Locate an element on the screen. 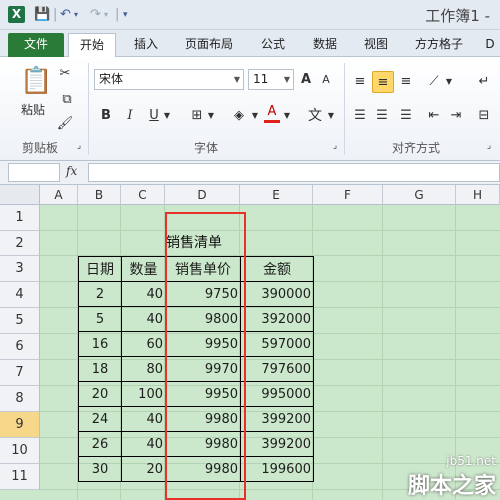  align-center-icon: ☰ is located at coordinates (382, 116).